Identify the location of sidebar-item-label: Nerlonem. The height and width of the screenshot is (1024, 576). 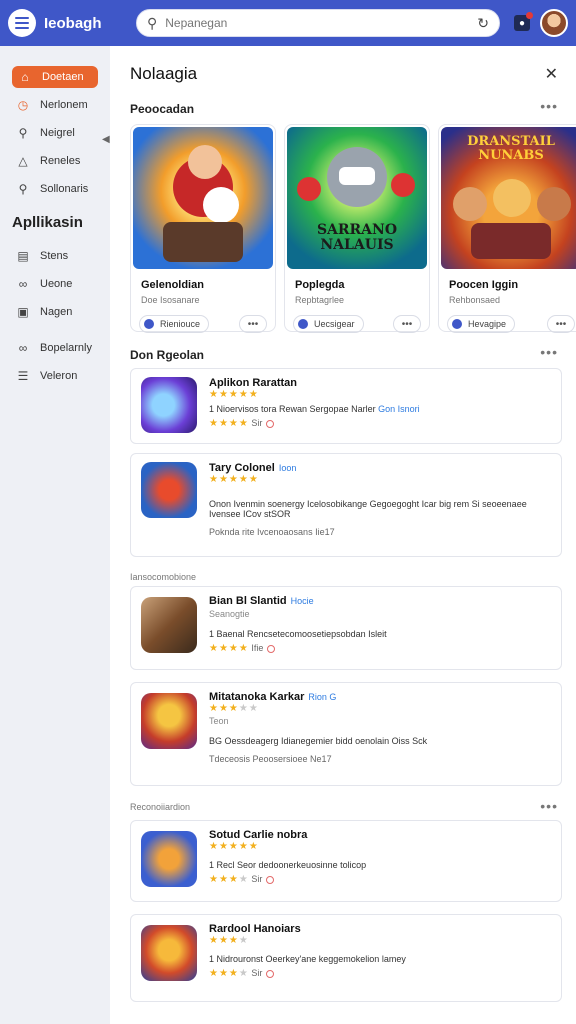
(64, 105).